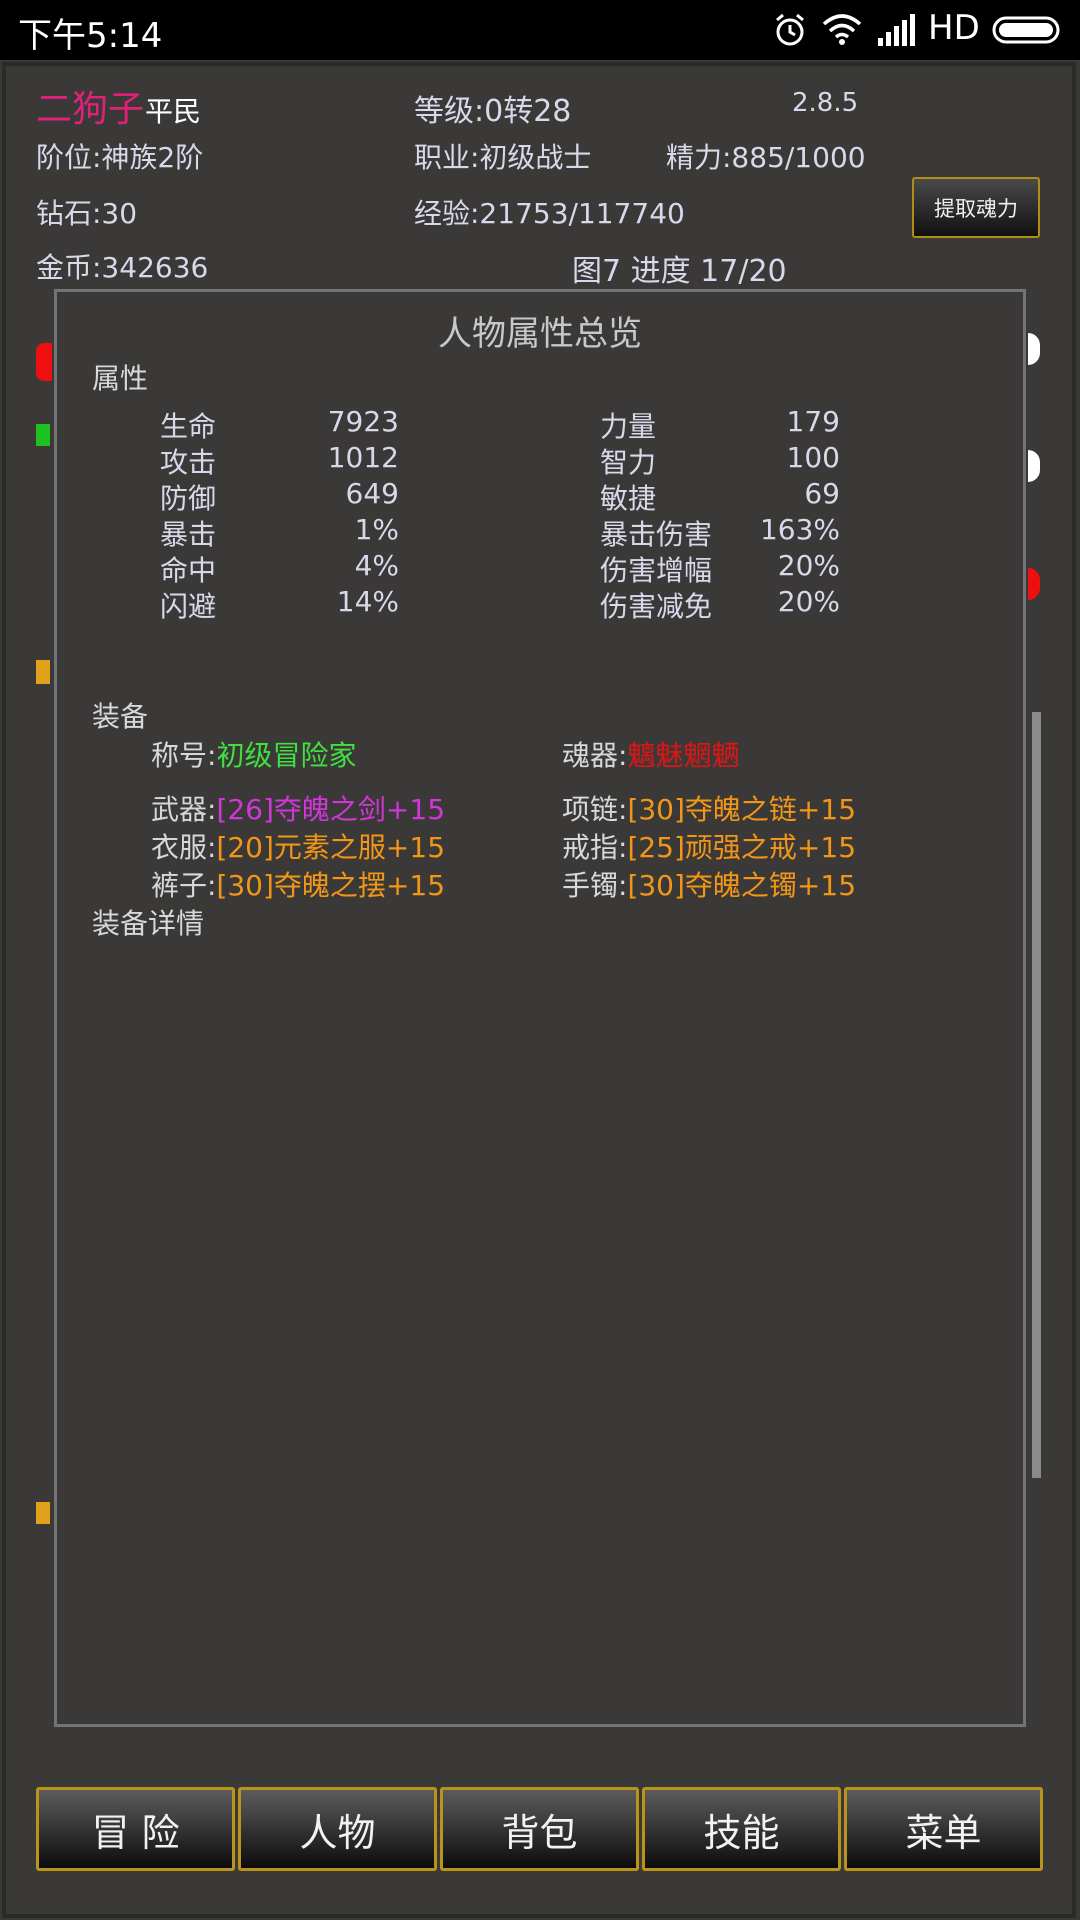 This screenshot has height=1920, width=1080. I want to click on player-rank-title: 平民, so click(173, 111).